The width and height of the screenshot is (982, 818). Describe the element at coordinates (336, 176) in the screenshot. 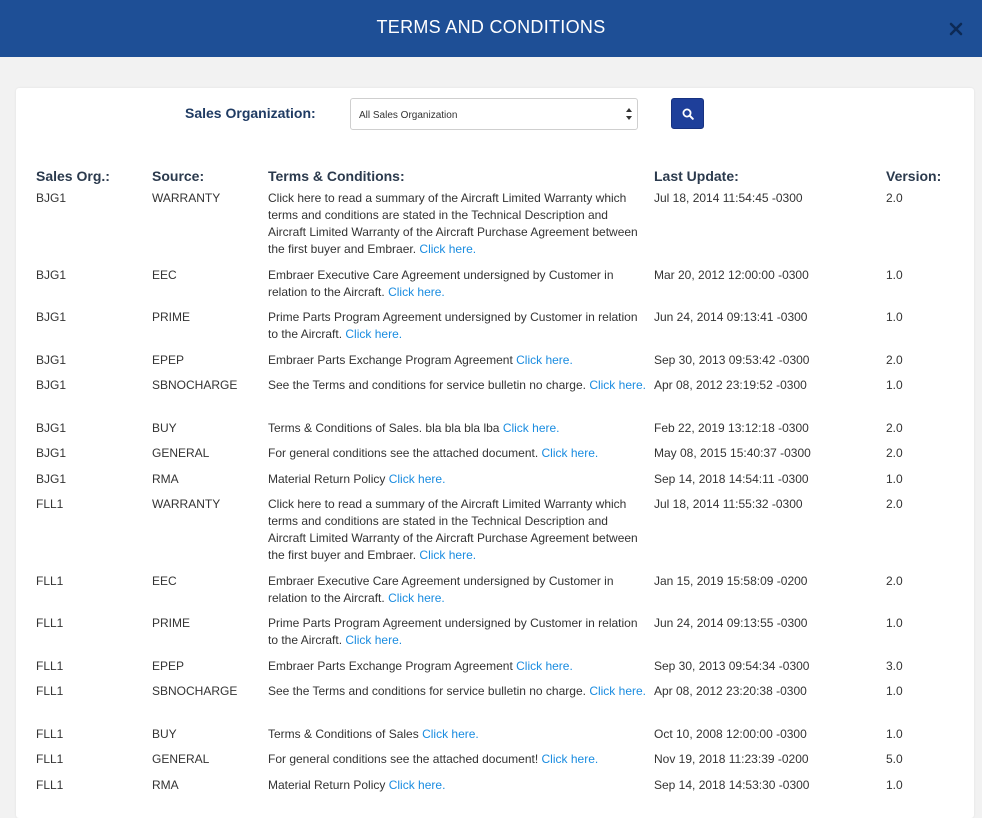

I see `column-header-terms: Terms & Conditions:` at that location.